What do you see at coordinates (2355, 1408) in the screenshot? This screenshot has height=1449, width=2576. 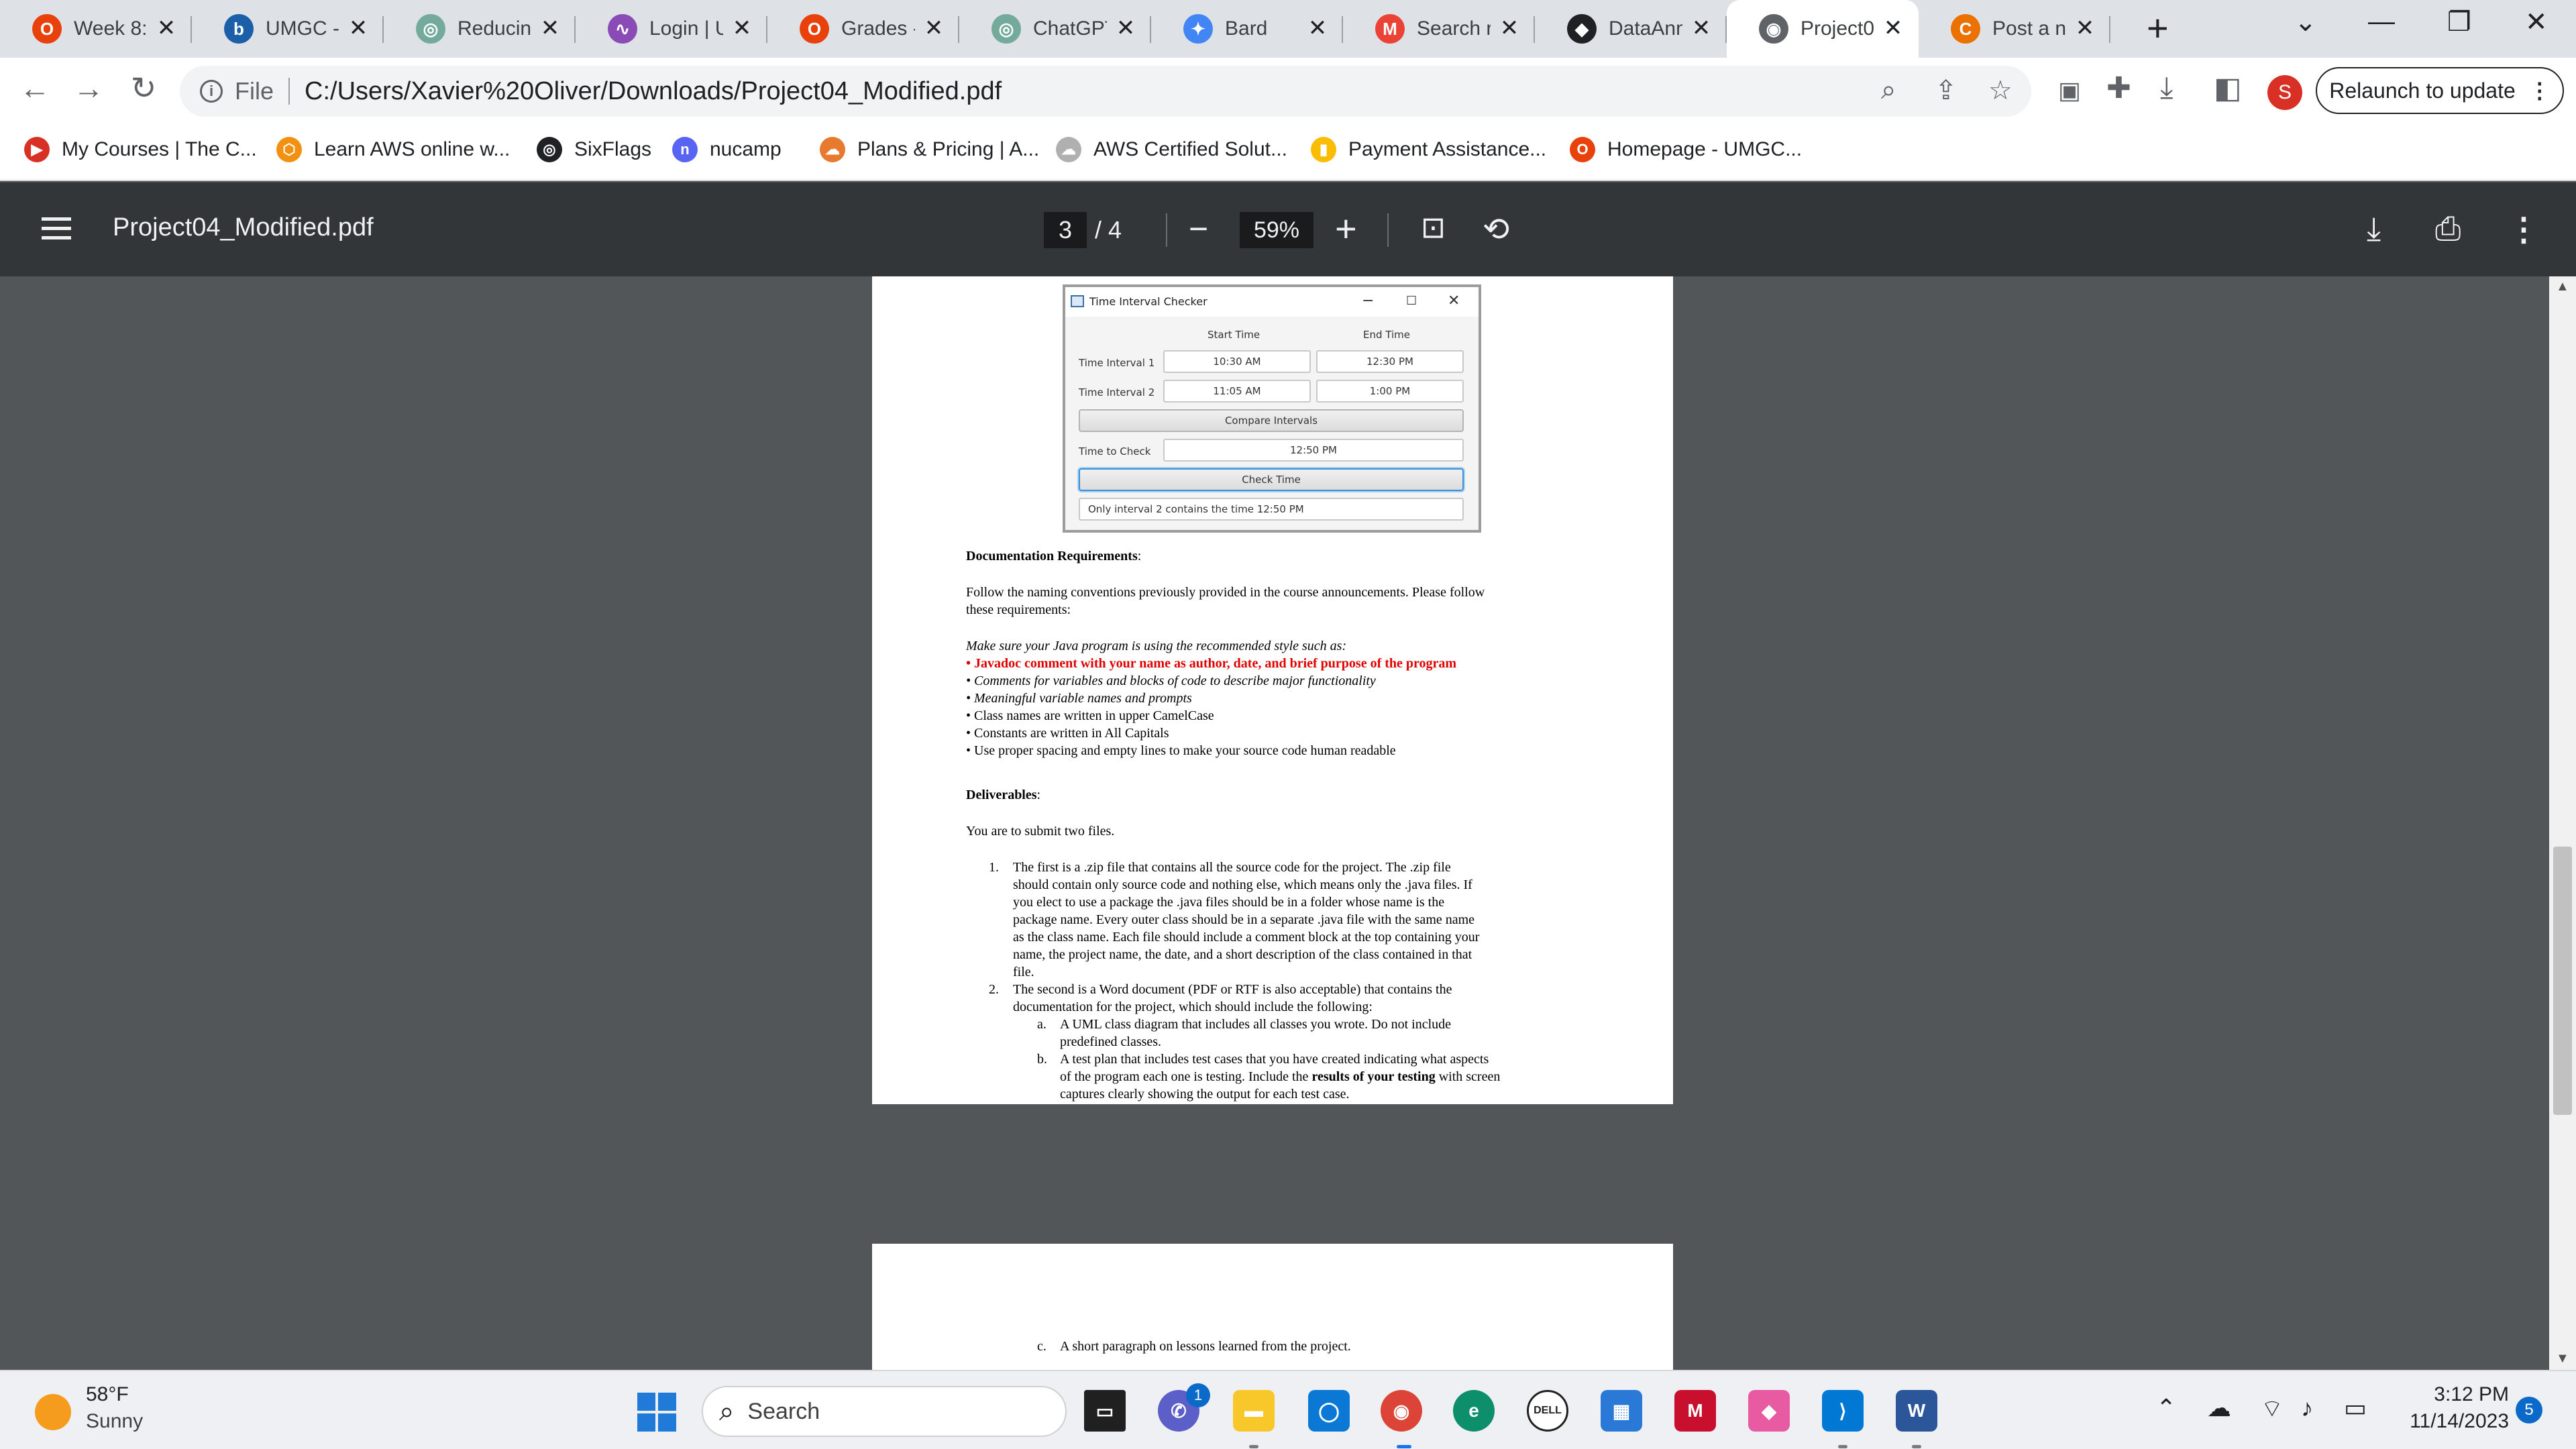 I see `battery-icon: ▭` at bounding box center [2355, 1408].